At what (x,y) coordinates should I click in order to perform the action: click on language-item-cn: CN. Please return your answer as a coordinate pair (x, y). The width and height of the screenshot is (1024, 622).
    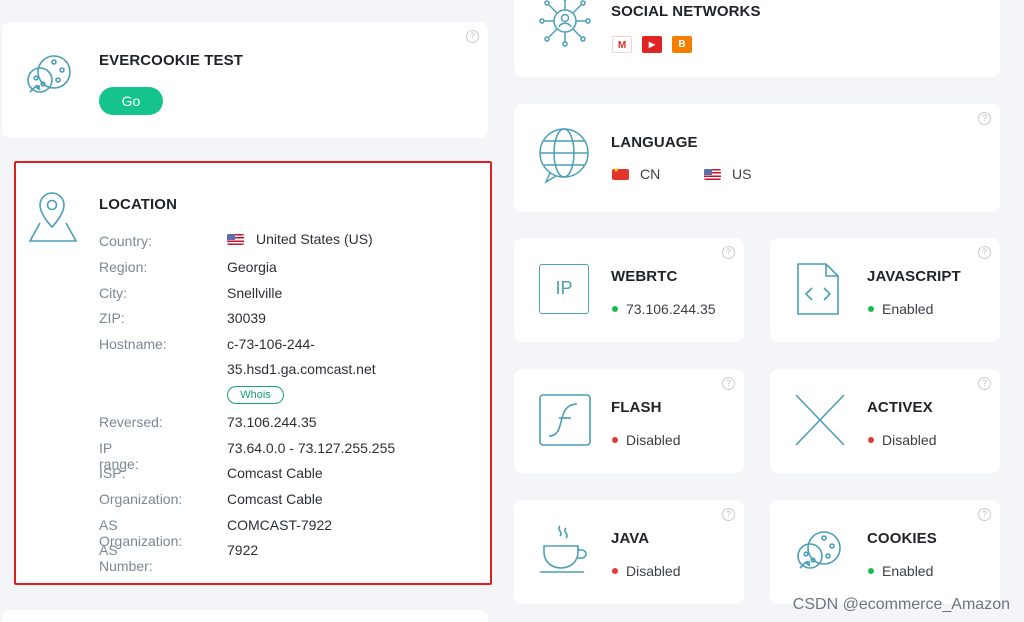
    Looking at the image, I should click on (636, 174).